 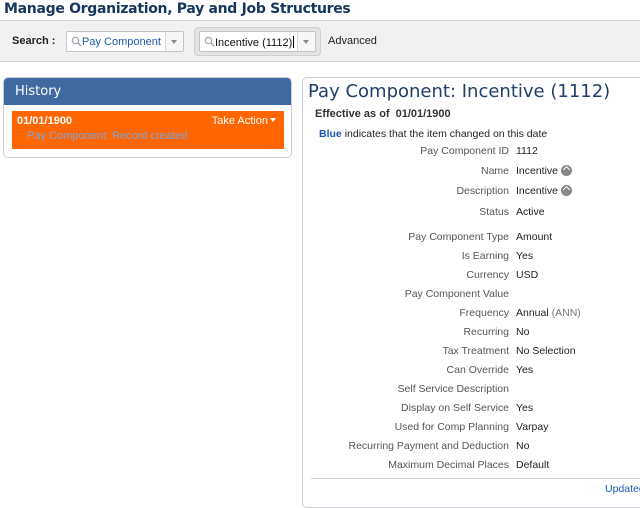 I want to click on search-item-value: Incentive (1112), so click(x=254, y=43).